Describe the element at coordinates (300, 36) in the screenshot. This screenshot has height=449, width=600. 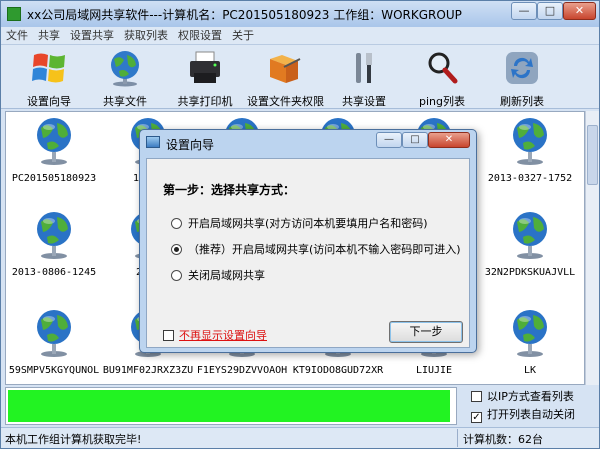
I see `menu-bar: 文件 共享 设置共享 获取列表 权限设置 关于` at that location.